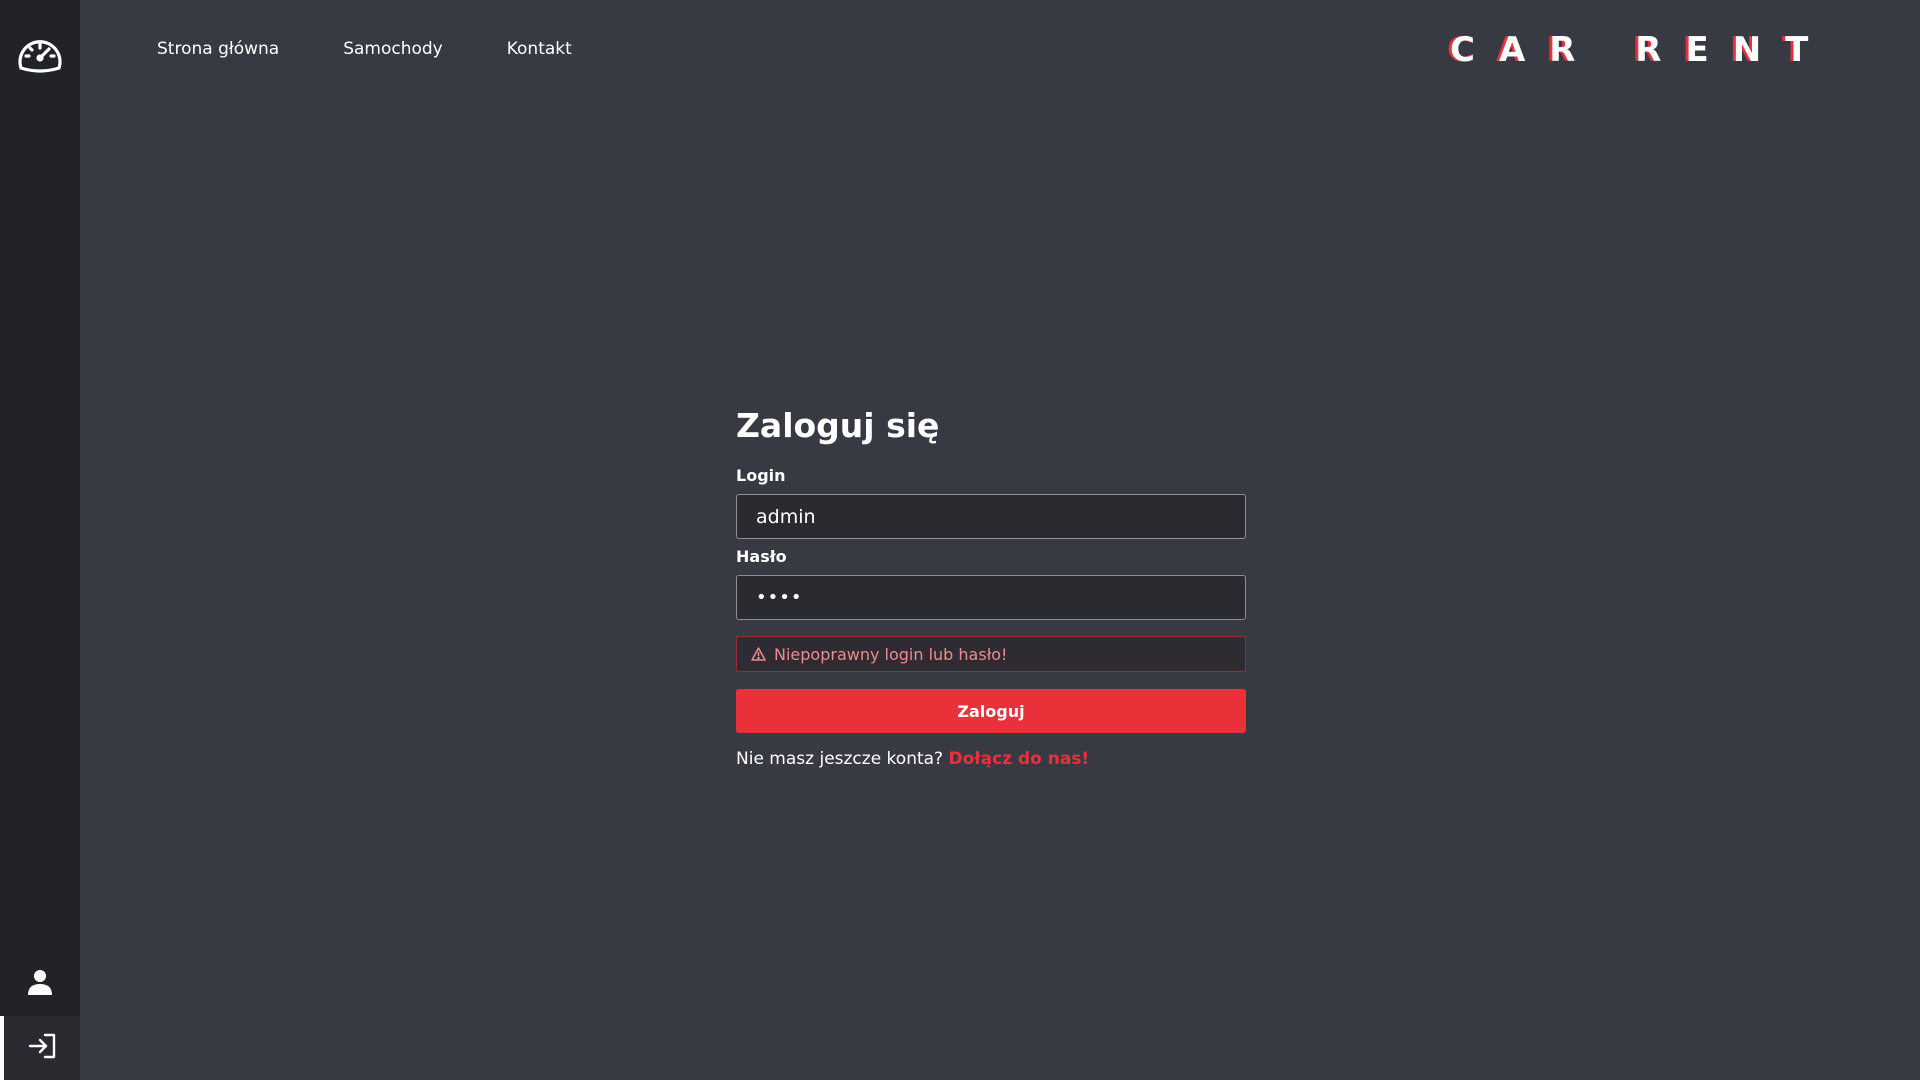 The height and width of the screenshot is (1080, 1920). What do you see at coordinates (758, 654) in the screenshot?
I see `warning-icon` at bounding box center [758, 654].